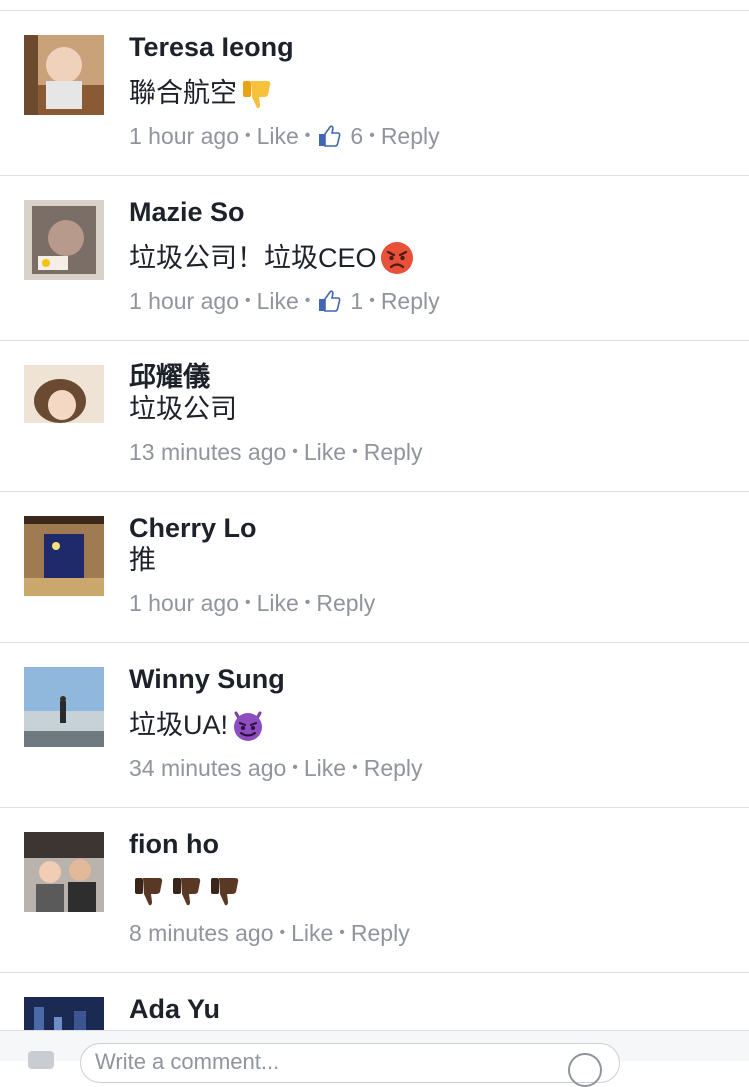 The image size is (749, 1087). What do you see at coordinates (174, 844) in the screenshot?
I see `commenter-name: fion ho` at bounding box center [174, 844].